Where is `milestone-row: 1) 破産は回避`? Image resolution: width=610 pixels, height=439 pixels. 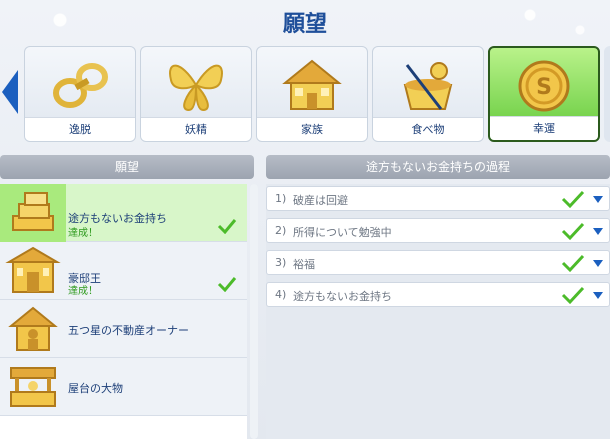 milestone-row: 1) 破産は回避 is located at coordinates (438, 198).